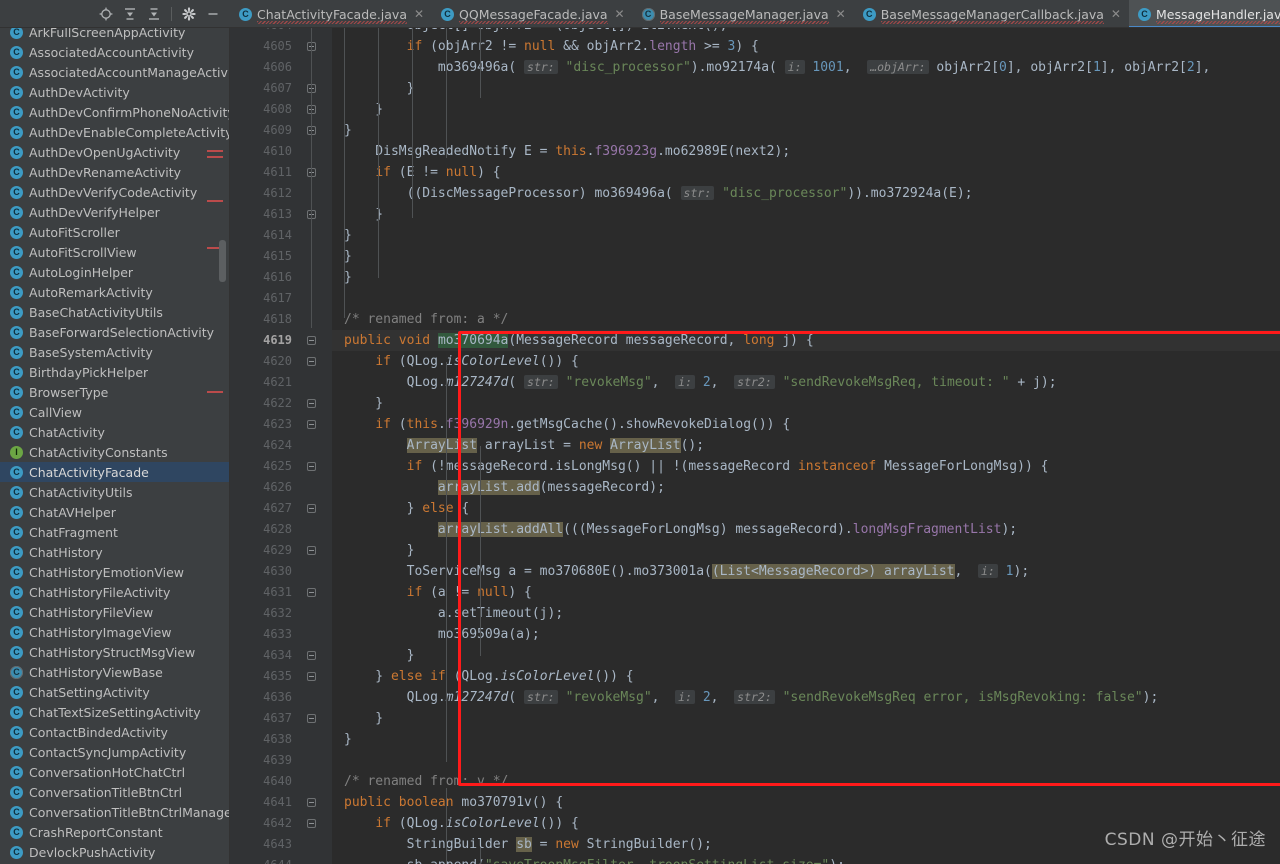  What do you see at coordinates (114, 772) in the screenshot?
I see `structure-item: C ConversationHotChatCtrl` at bounding box center [114, 772].